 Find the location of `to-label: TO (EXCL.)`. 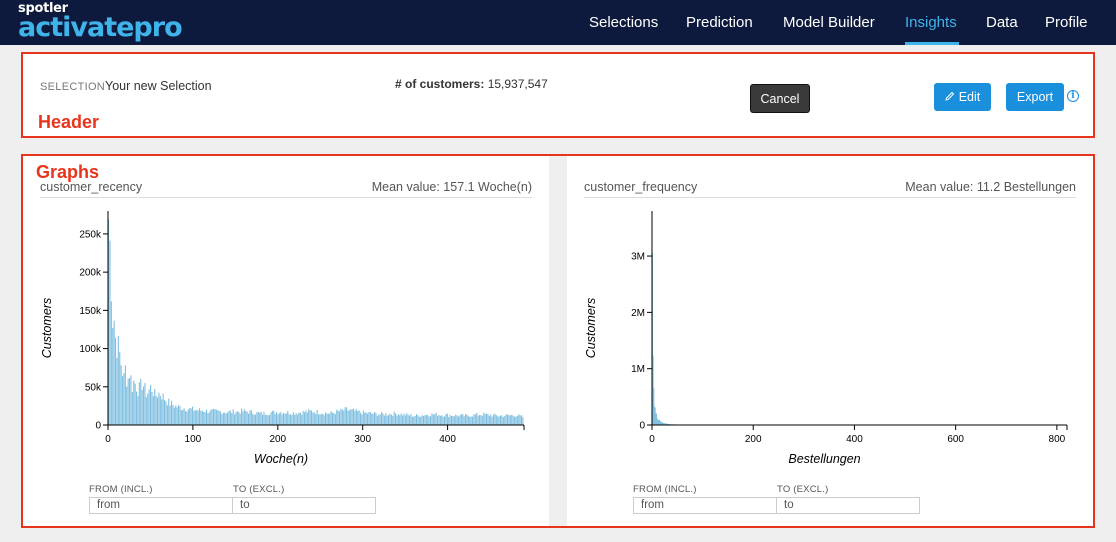

to-label: TO (EXCL.) is located at coordinates (803, 489).